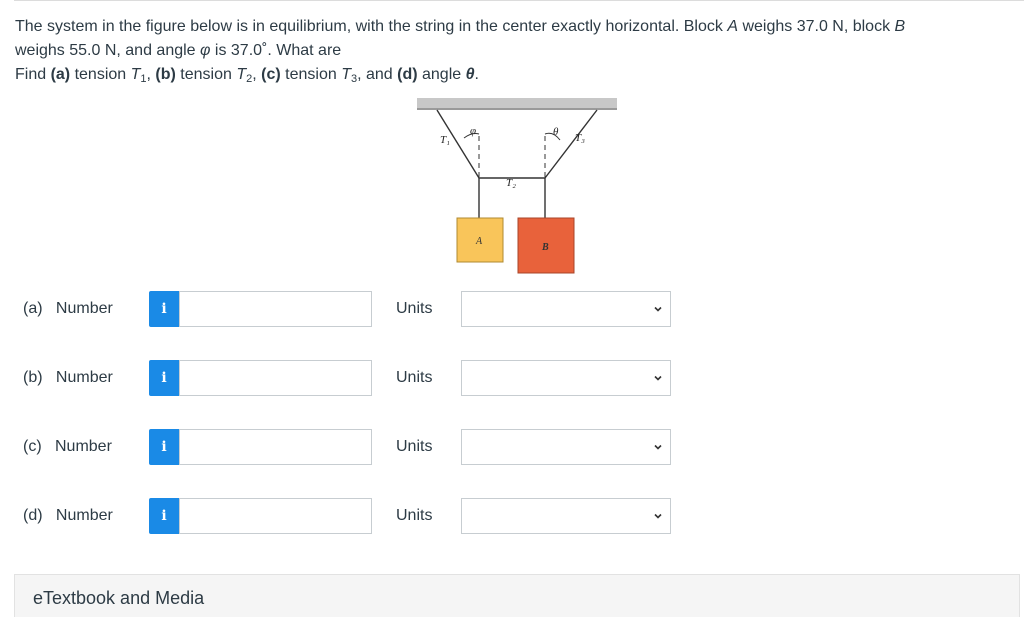 Image resolution: width=1034 pixels, height=617 pixels. Describe the element at coordinates (100, 74) in the screenshot. I see `tension-text-1: tension` at that location.